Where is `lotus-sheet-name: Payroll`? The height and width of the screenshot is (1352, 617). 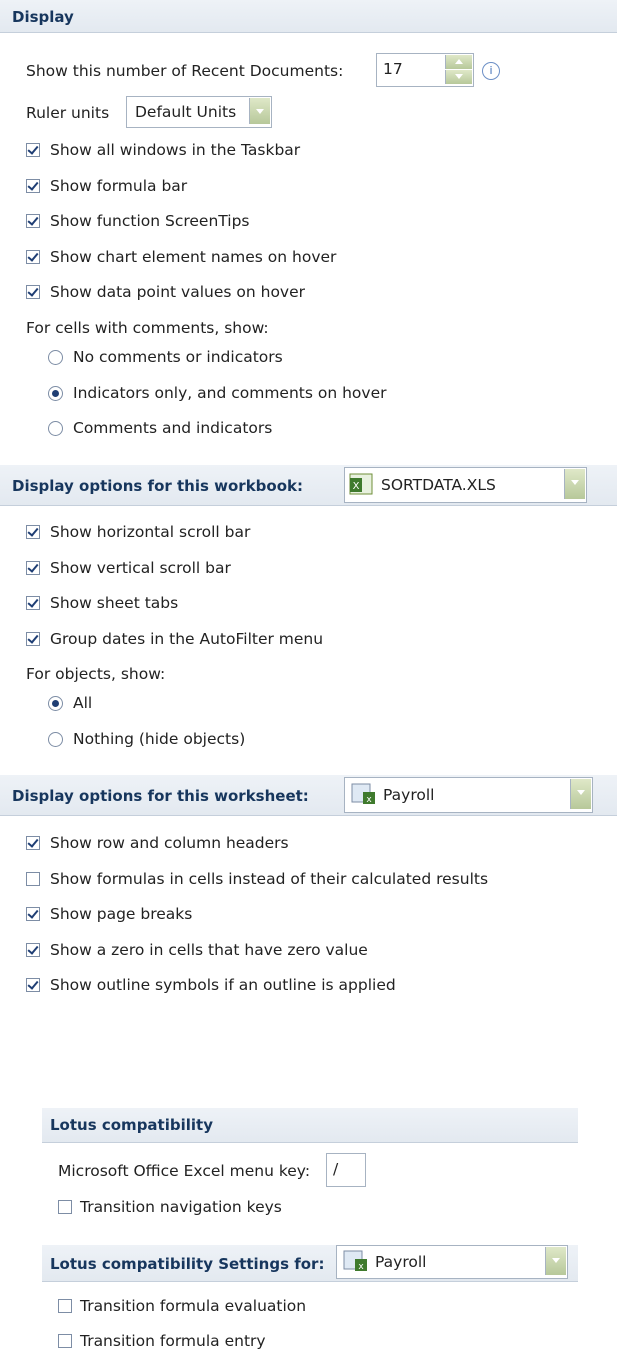 lotus-sheet-name: Payroll is located at coordinates (401, 1262).